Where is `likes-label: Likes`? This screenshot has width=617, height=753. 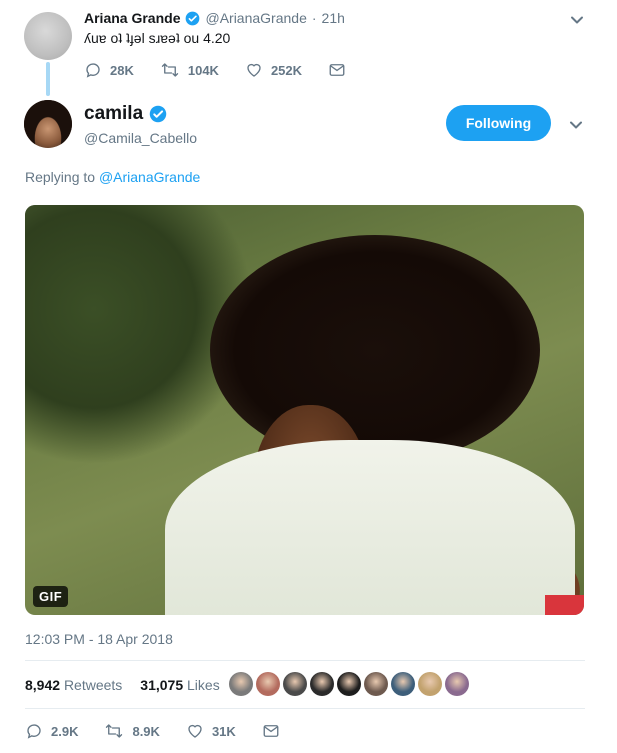
likes-label: Likes is located at coordinates (203, 685).